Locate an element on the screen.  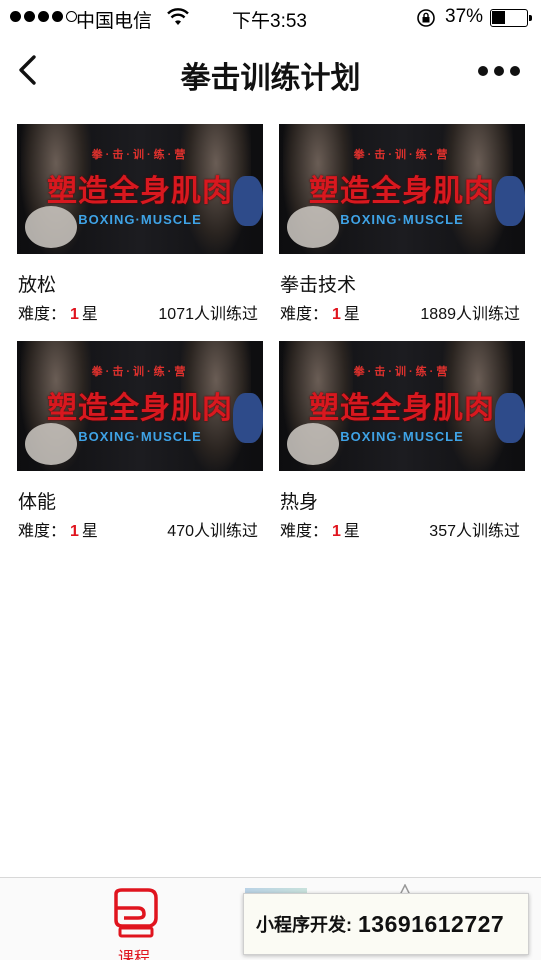
course-meta: 难度： 1 星 470人训练过 is located at coordinates (138, 529).